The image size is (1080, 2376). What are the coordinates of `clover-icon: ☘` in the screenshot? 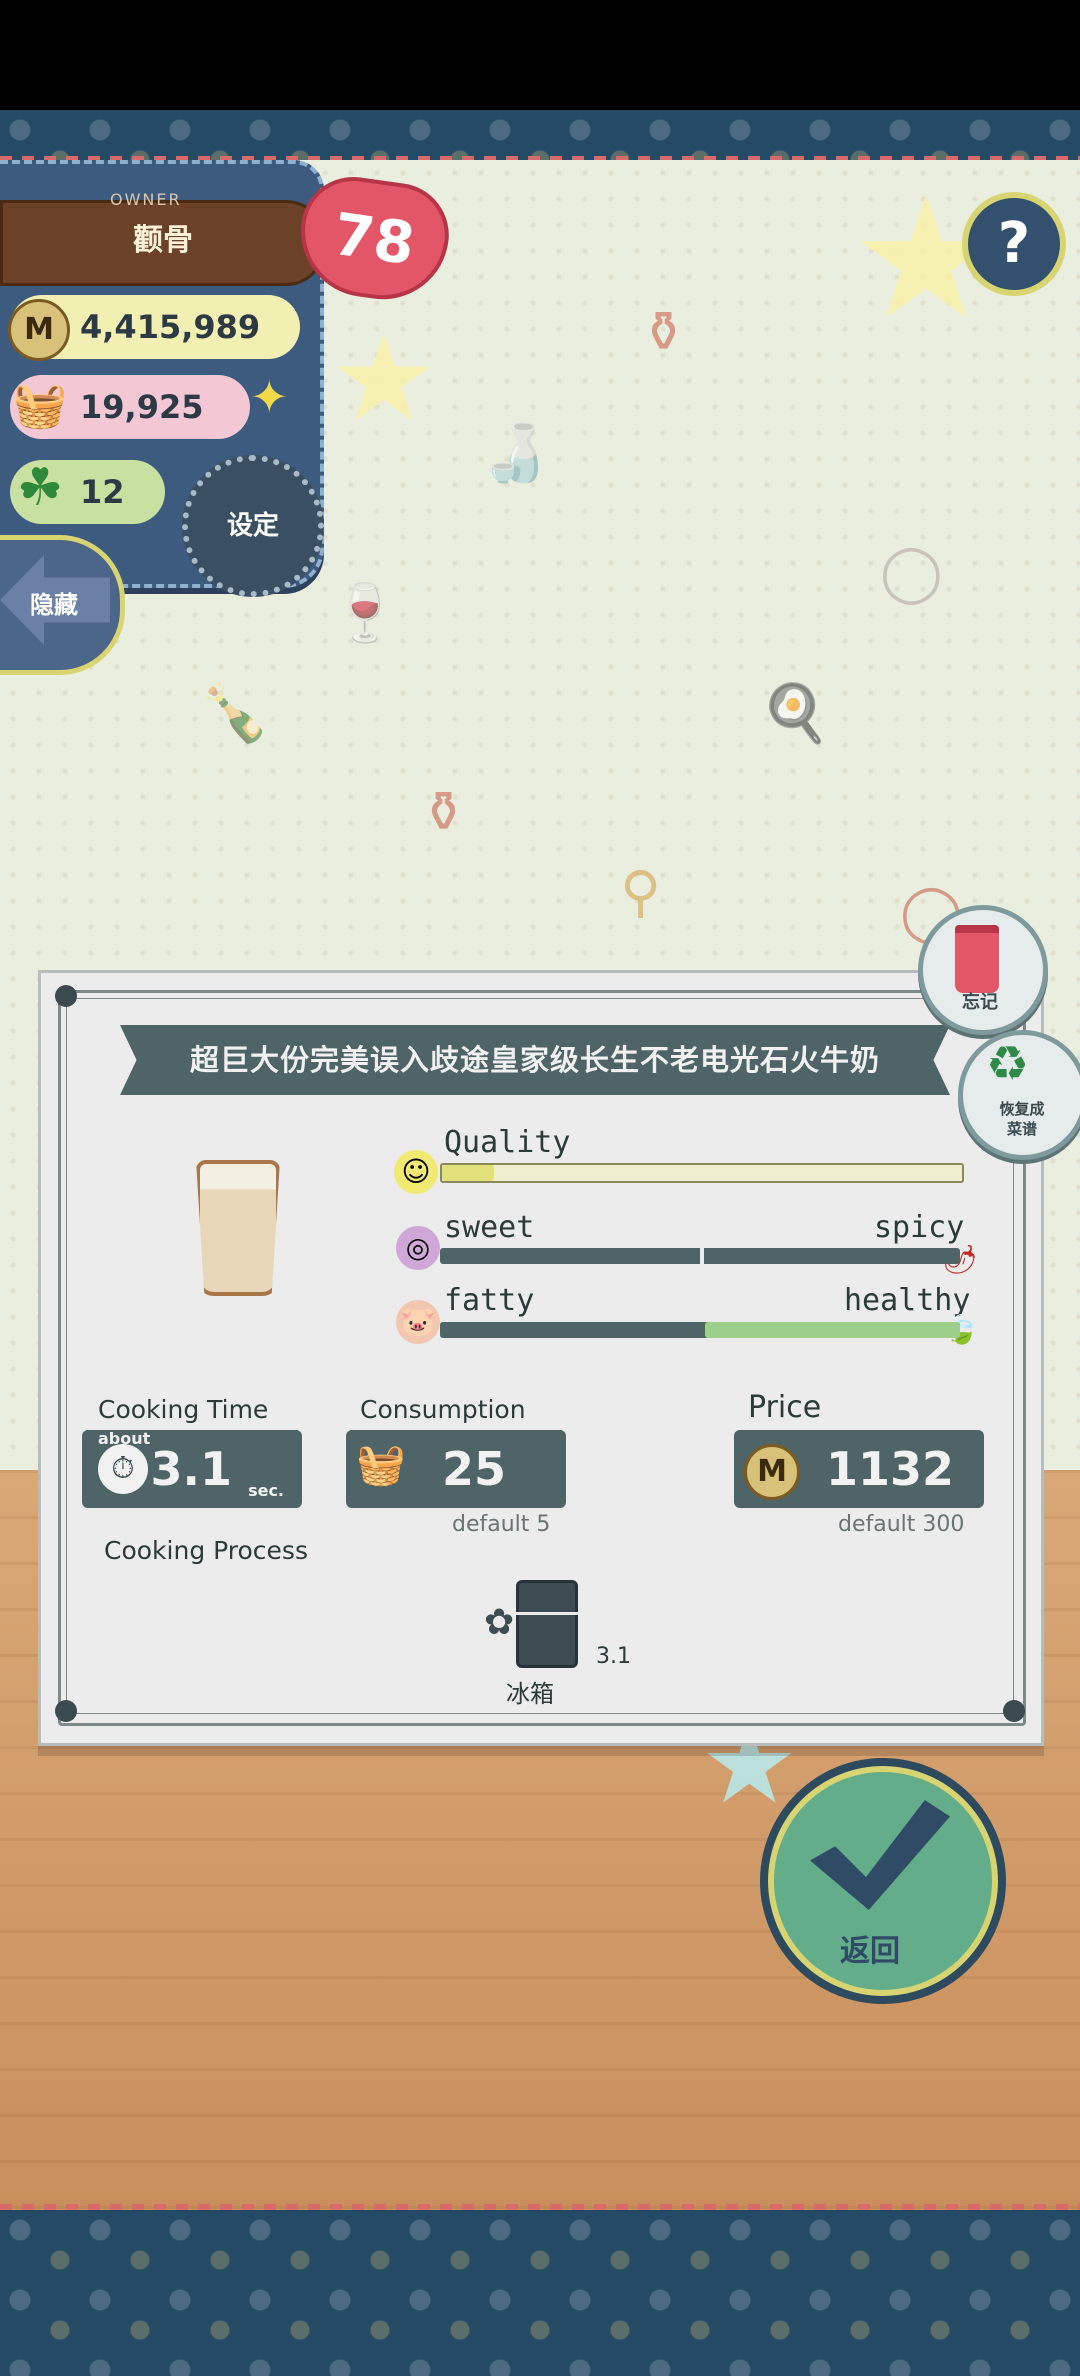 It's located at (40, 488).